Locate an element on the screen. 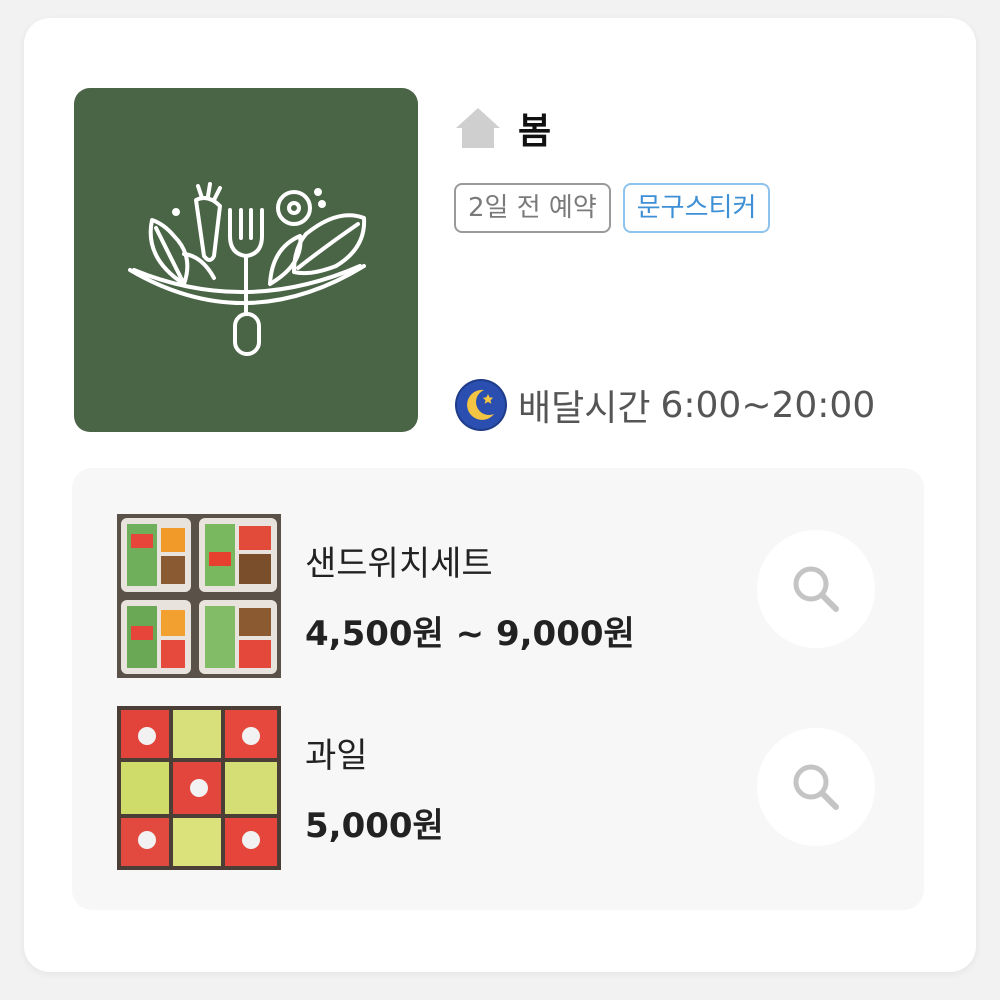  product-name: 샌드위치세트 is located at coordinates (399, 564).